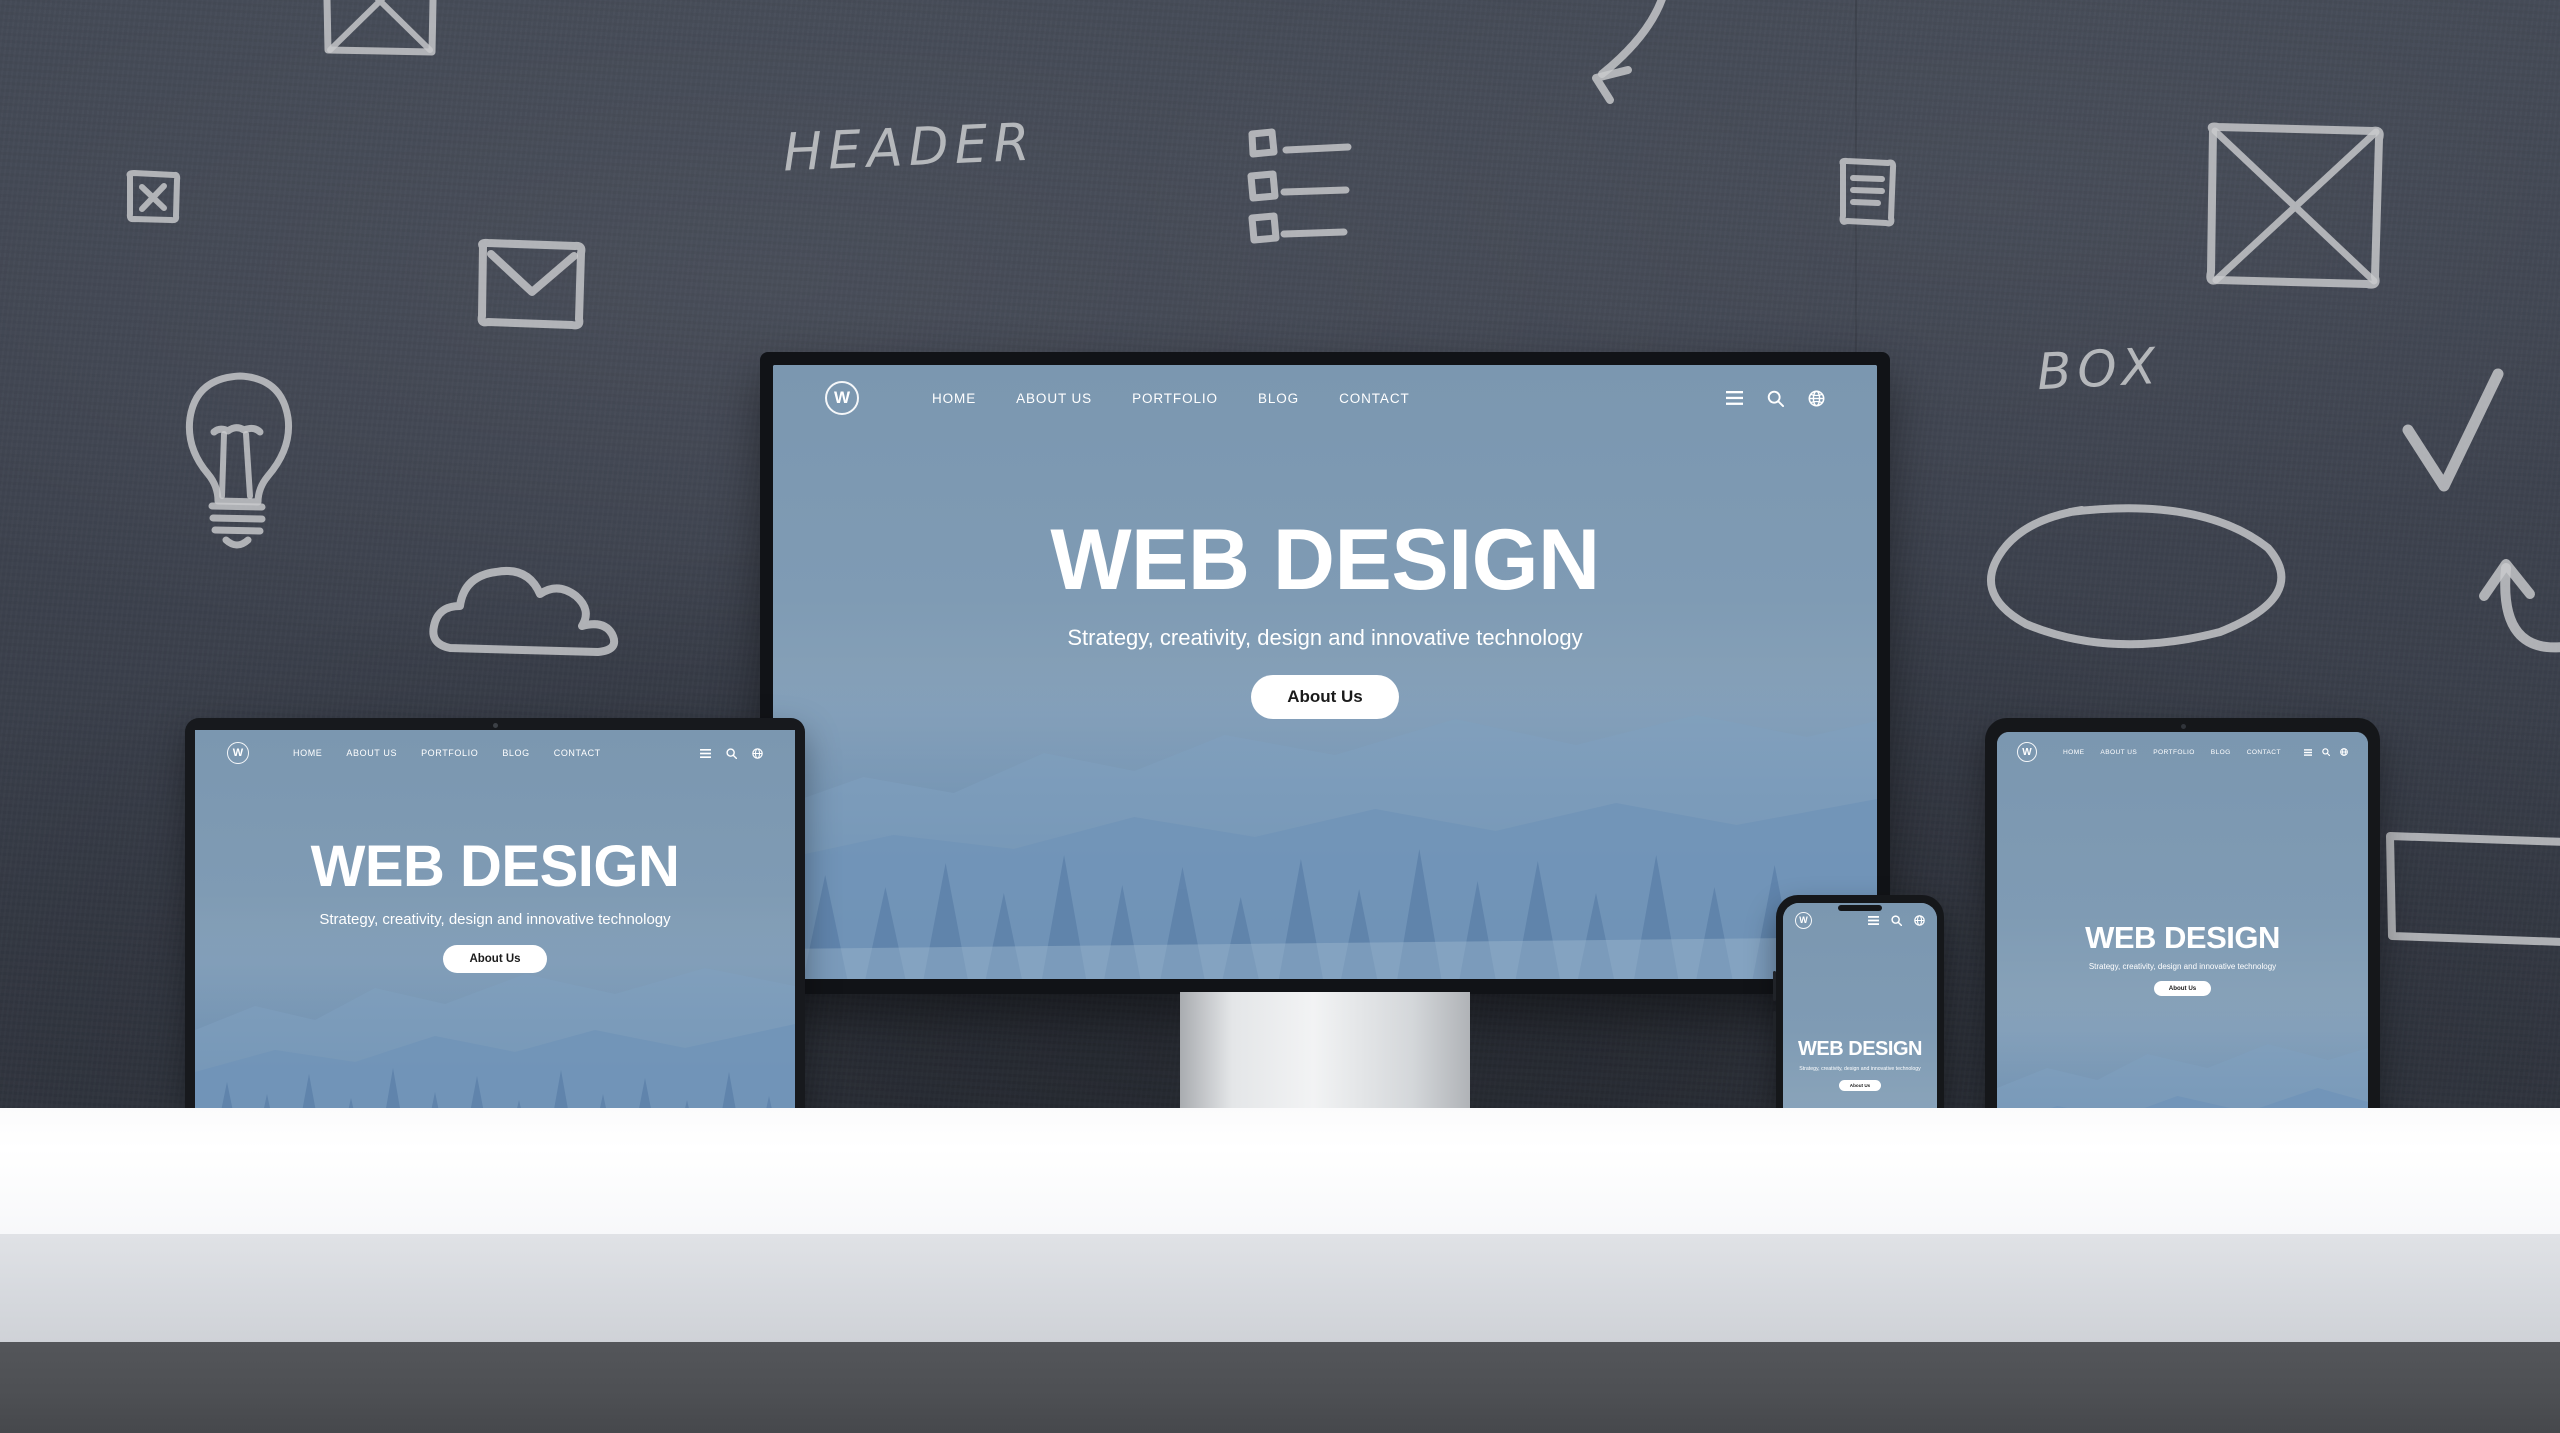 The height and width of the screenshot is (1433, 2560). I want to click on envelope-sketch, so click(531, 284).